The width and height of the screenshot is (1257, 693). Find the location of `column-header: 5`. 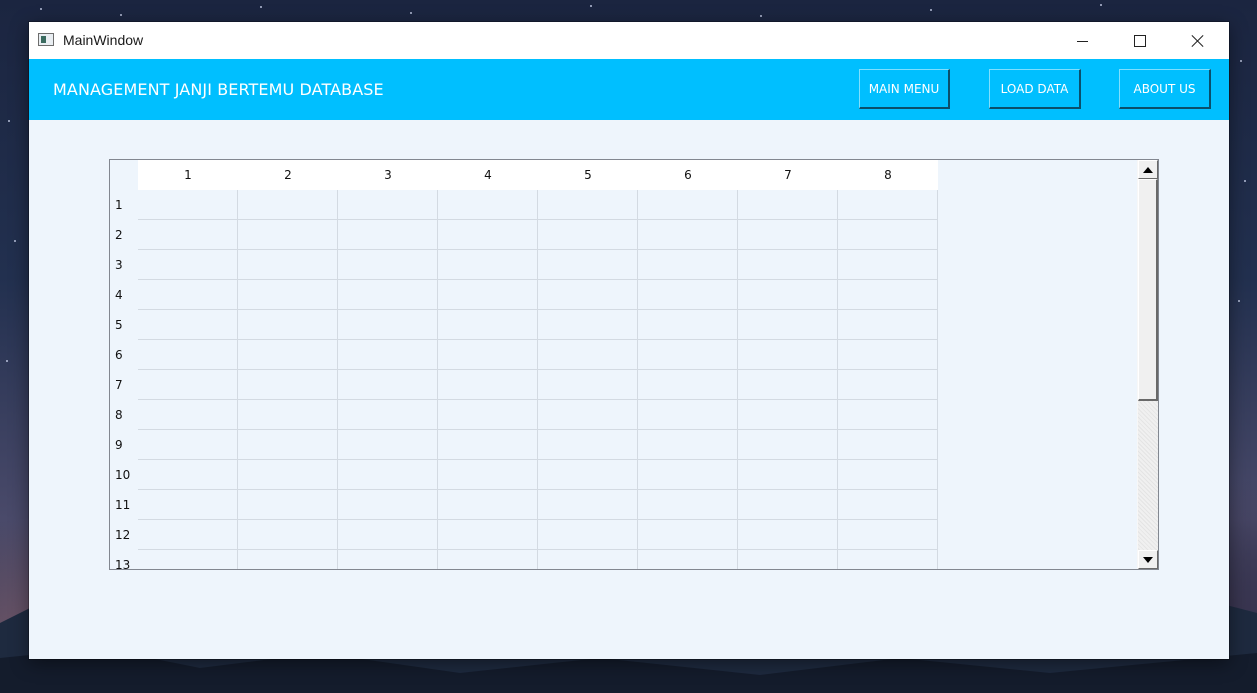

column-header: 5 is located at coordinates (588, 175).